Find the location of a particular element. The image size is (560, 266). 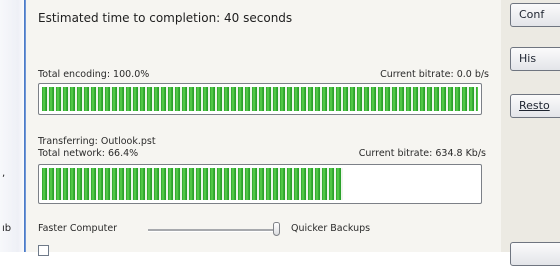

network-progress-bar is located at coordinates (260, 184).